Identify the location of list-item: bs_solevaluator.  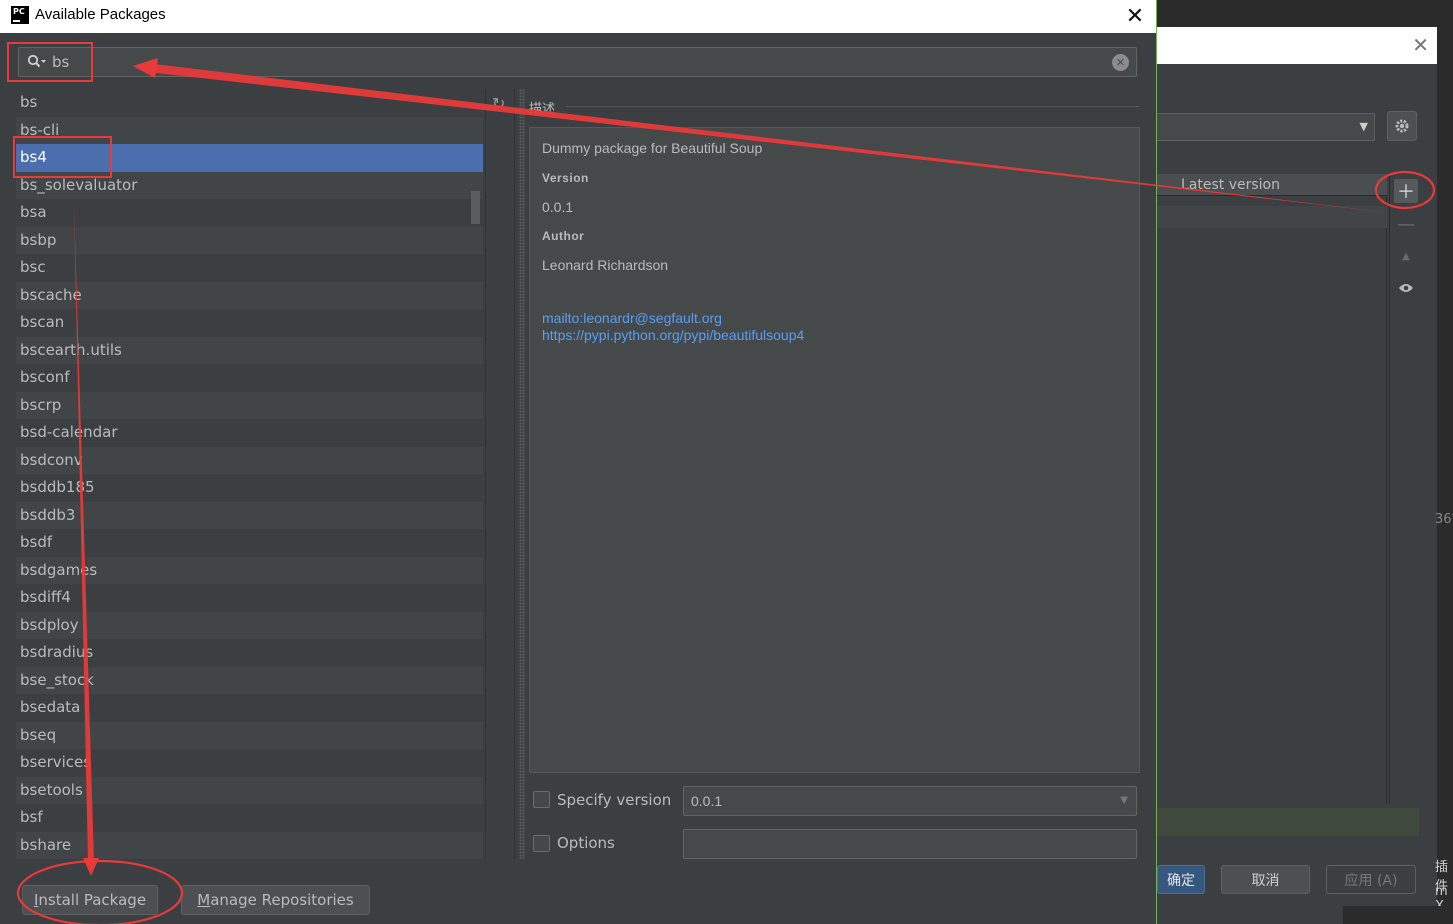
(249, 185).